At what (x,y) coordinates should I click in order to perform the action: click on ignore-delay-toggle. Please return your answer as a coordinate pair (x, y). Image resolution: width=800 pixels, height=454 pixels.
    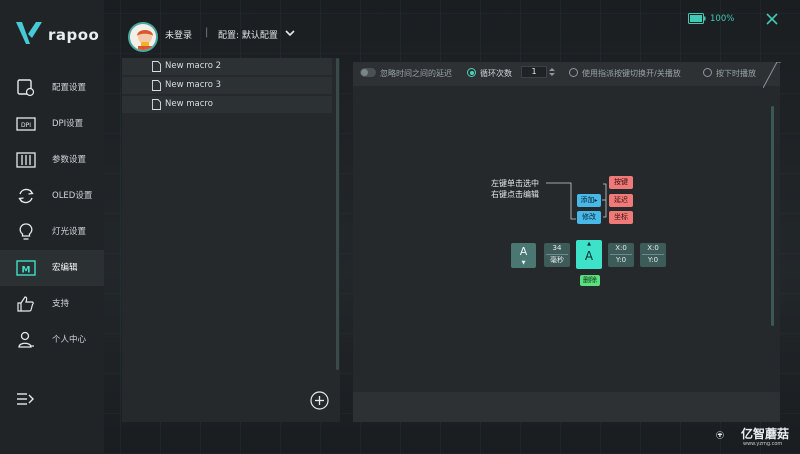
    Looking at the image, I should click on (368, 72).